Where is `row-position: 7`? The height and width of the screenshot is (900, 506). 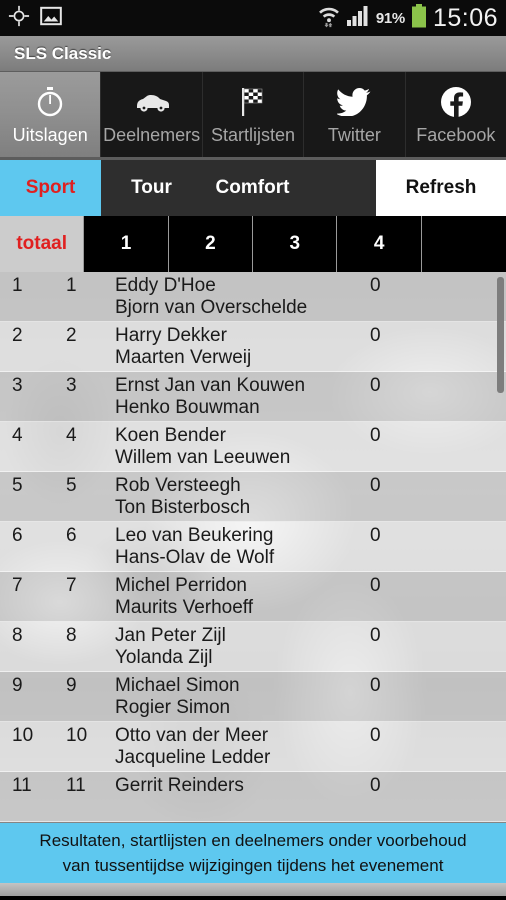
row-position: 7 is located at coordinates (17, 585).